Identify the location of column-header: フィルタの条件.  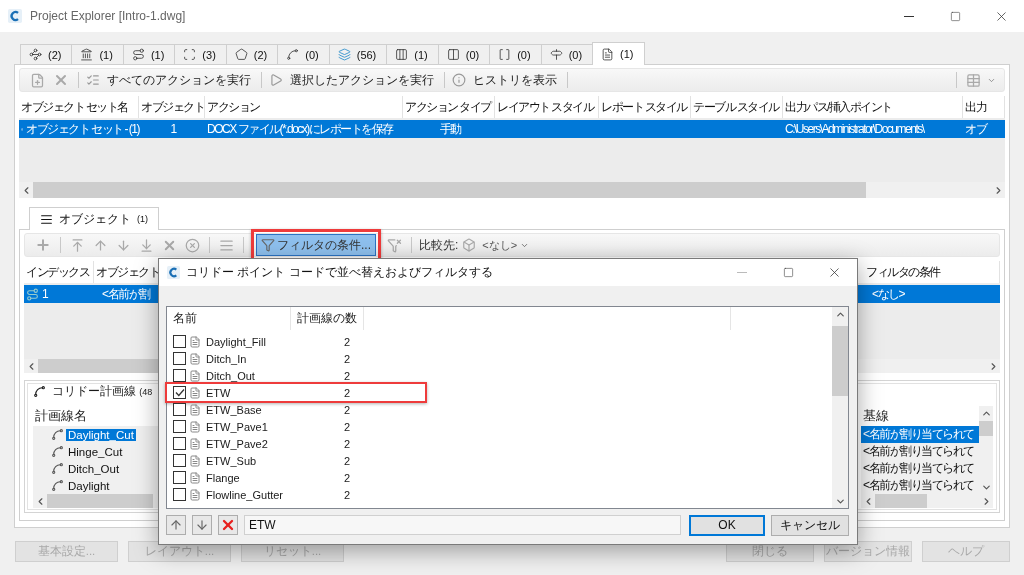
(932, 272).